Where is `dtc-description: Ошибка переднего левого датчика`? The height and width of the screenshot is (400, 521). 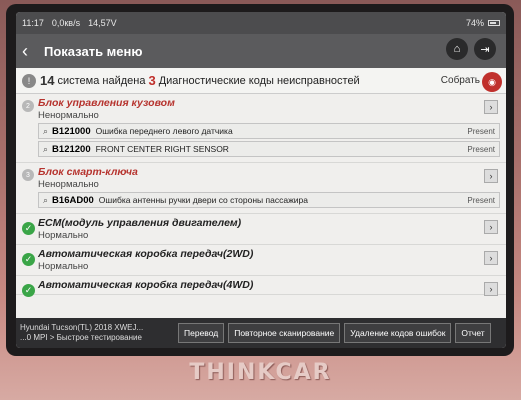
dtc-description: Ошибка переднего левого датчика is located at coordinates (164, 131).